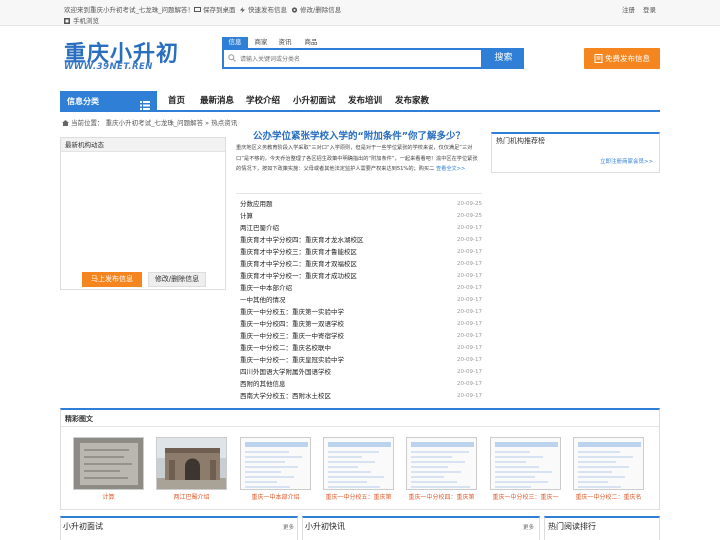 The height and width of the screenshot is (540, 720). What do you see at coordinates (285, 372) in the screenshot?
I see `news-title: 四川外国语大学附属外国语学校` at bounding box center [285, 372].